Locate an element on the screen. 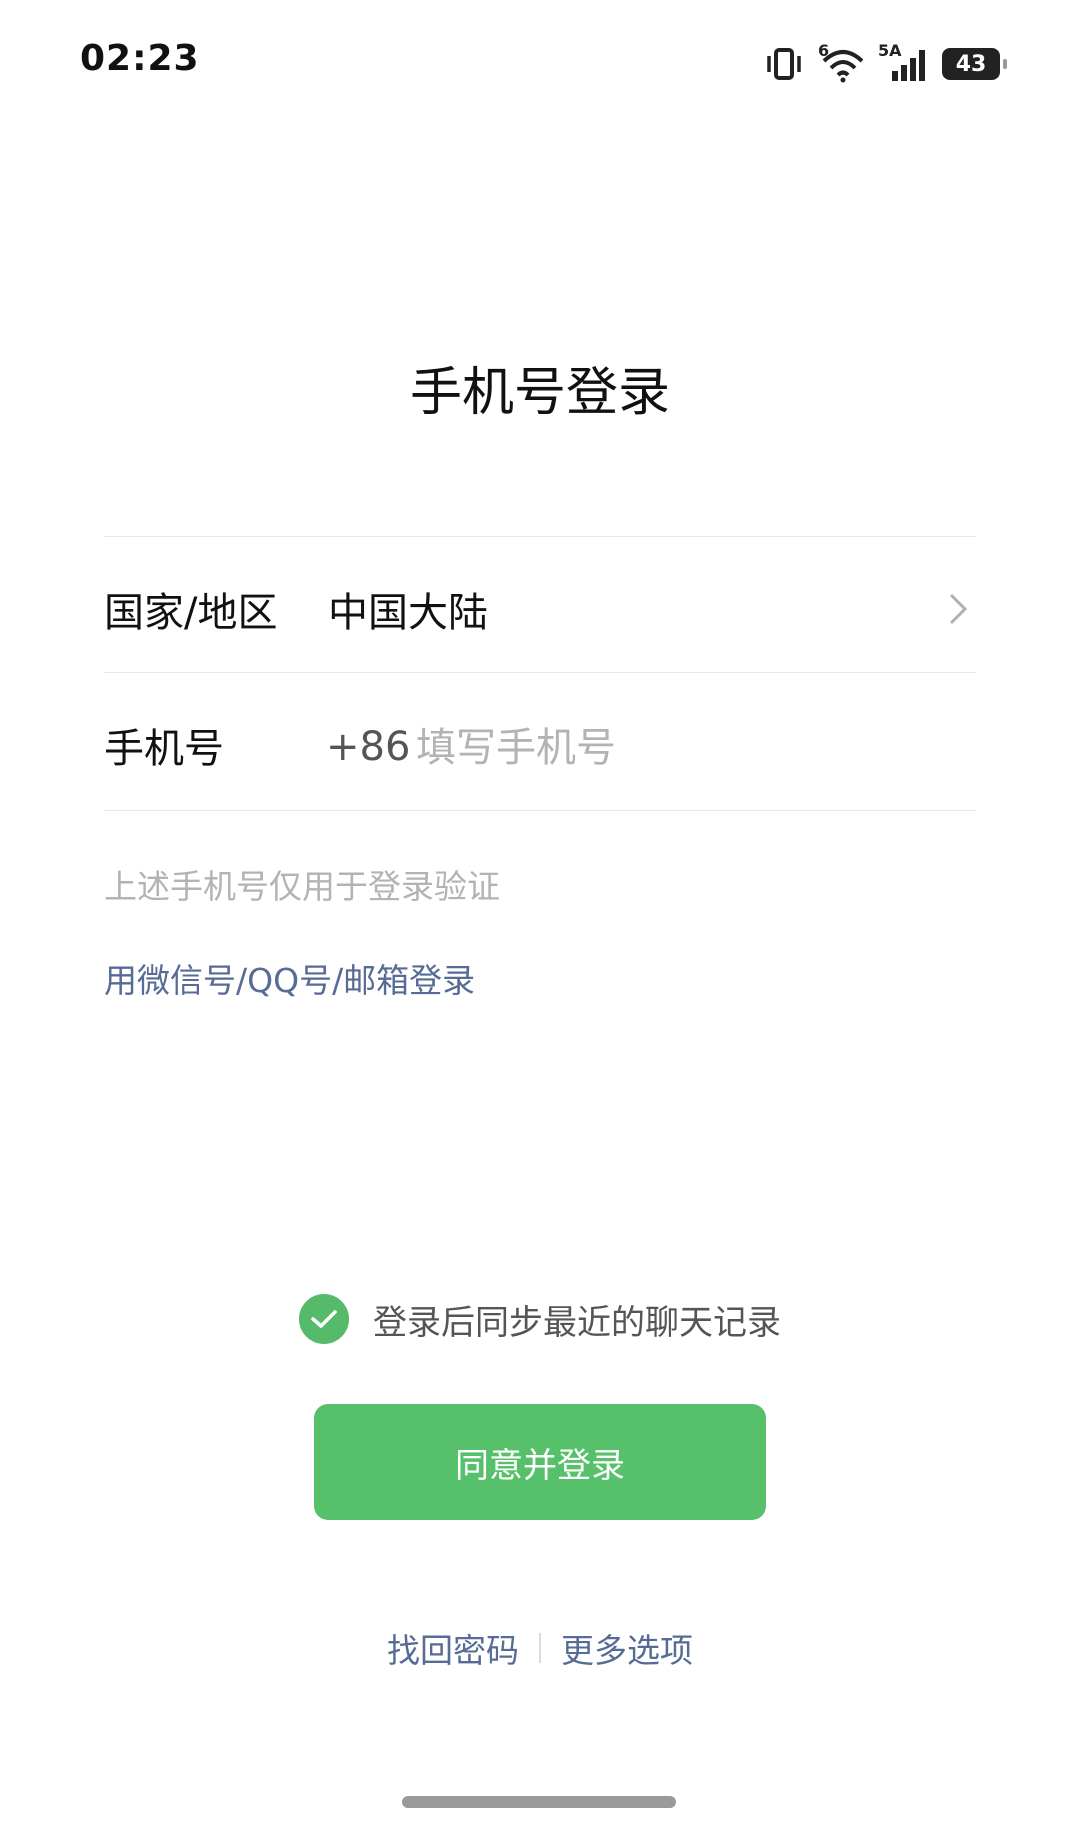  sync-checkbox-row: 登录后同步最近的聊天记录 is located at coordinates (540, 1319).